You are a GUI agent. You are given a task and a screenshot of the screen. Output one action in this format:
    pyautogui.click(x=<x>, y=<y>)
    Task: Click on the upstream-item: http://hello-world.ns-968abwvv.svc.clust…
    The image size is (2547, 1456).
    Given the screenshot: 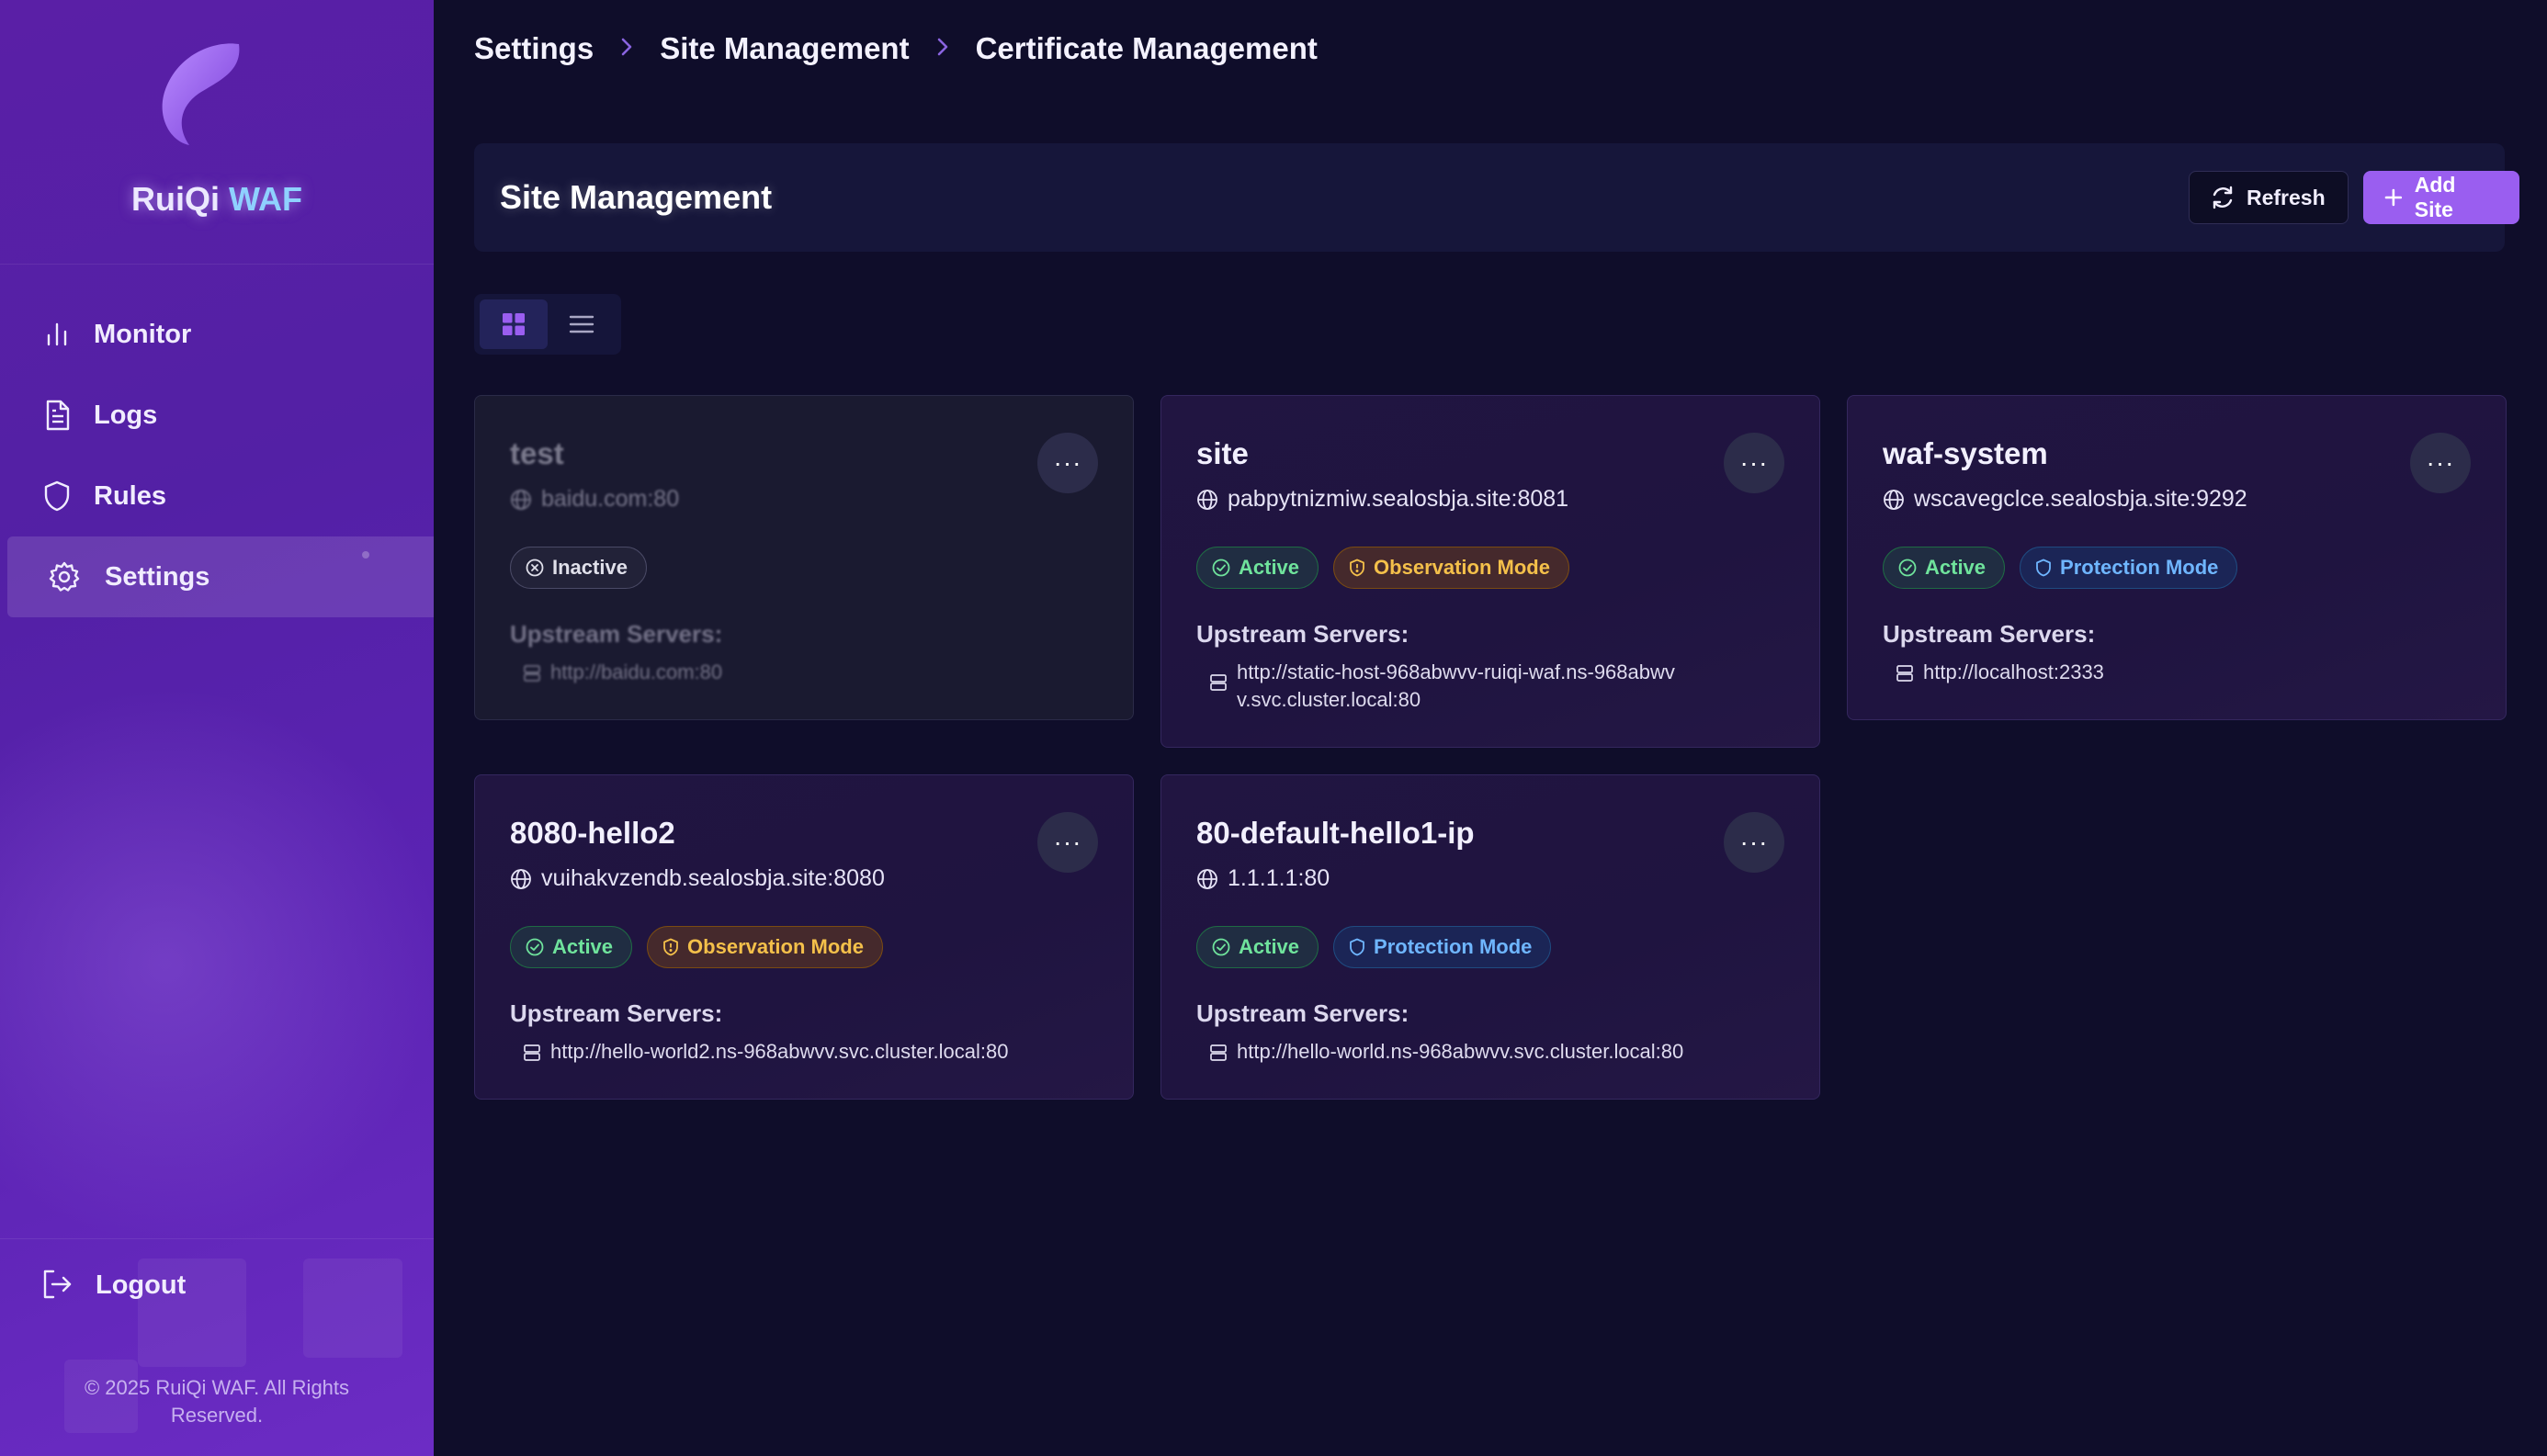 What is the action you would take?
    pyautogui.click(x=1484, y=1052)
    